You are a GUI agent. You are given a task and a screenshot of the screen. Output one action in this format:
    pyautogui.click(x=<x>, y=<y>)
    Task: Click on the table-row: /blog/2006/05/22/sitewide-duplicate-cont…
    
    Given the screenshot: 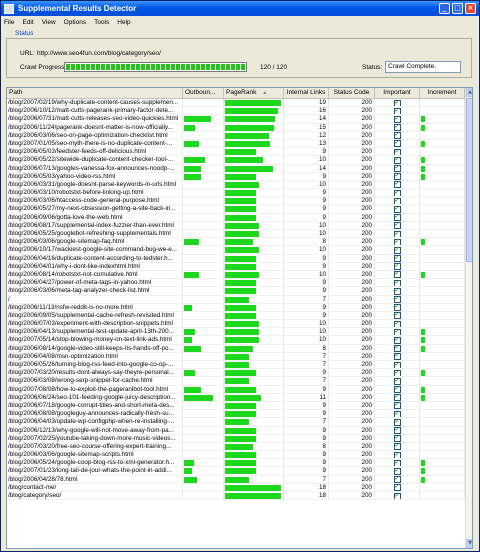 What is the action you would take?
    pyautogui.click(x=236, y=160)
    